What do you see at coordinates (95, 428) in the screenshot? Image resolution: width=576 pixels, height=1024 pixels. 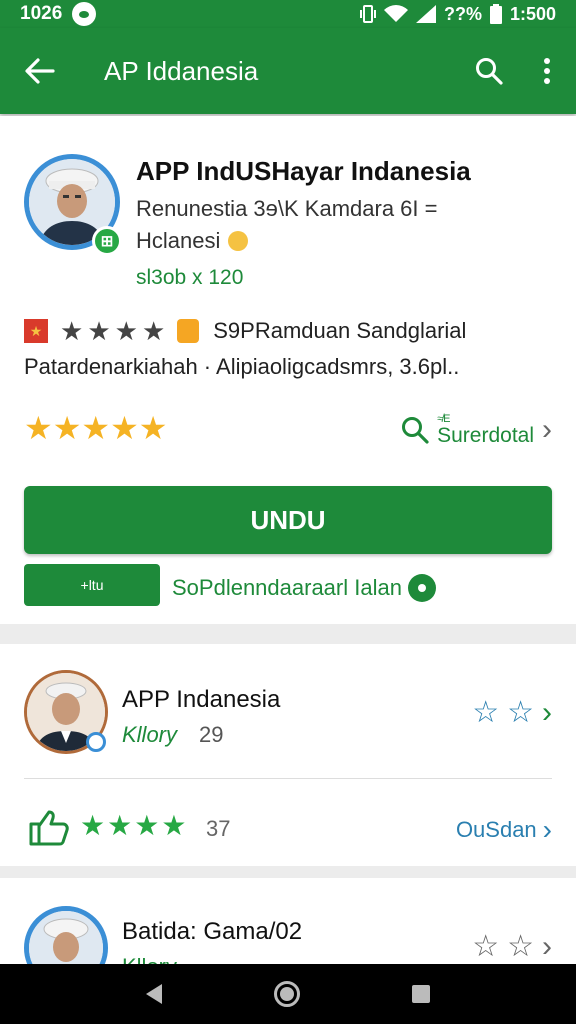 I see `user-rating-stars: ★★★★★` at bounding box center [95, 428].